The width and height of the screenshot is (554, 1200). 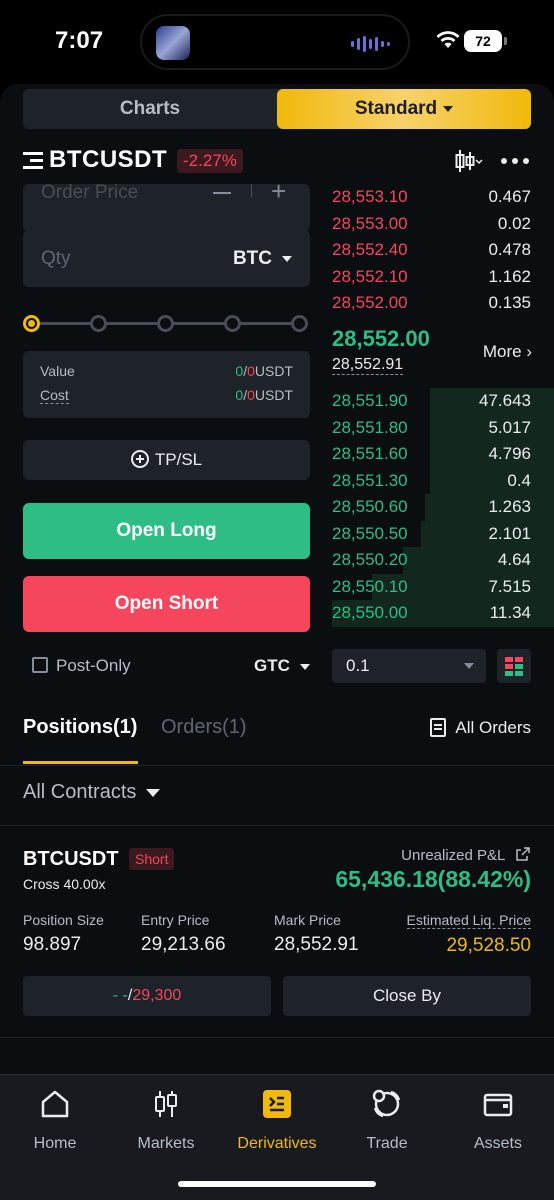 I want to click on ask-row: 28,552.00 0.135, so click(x=443, y=303).